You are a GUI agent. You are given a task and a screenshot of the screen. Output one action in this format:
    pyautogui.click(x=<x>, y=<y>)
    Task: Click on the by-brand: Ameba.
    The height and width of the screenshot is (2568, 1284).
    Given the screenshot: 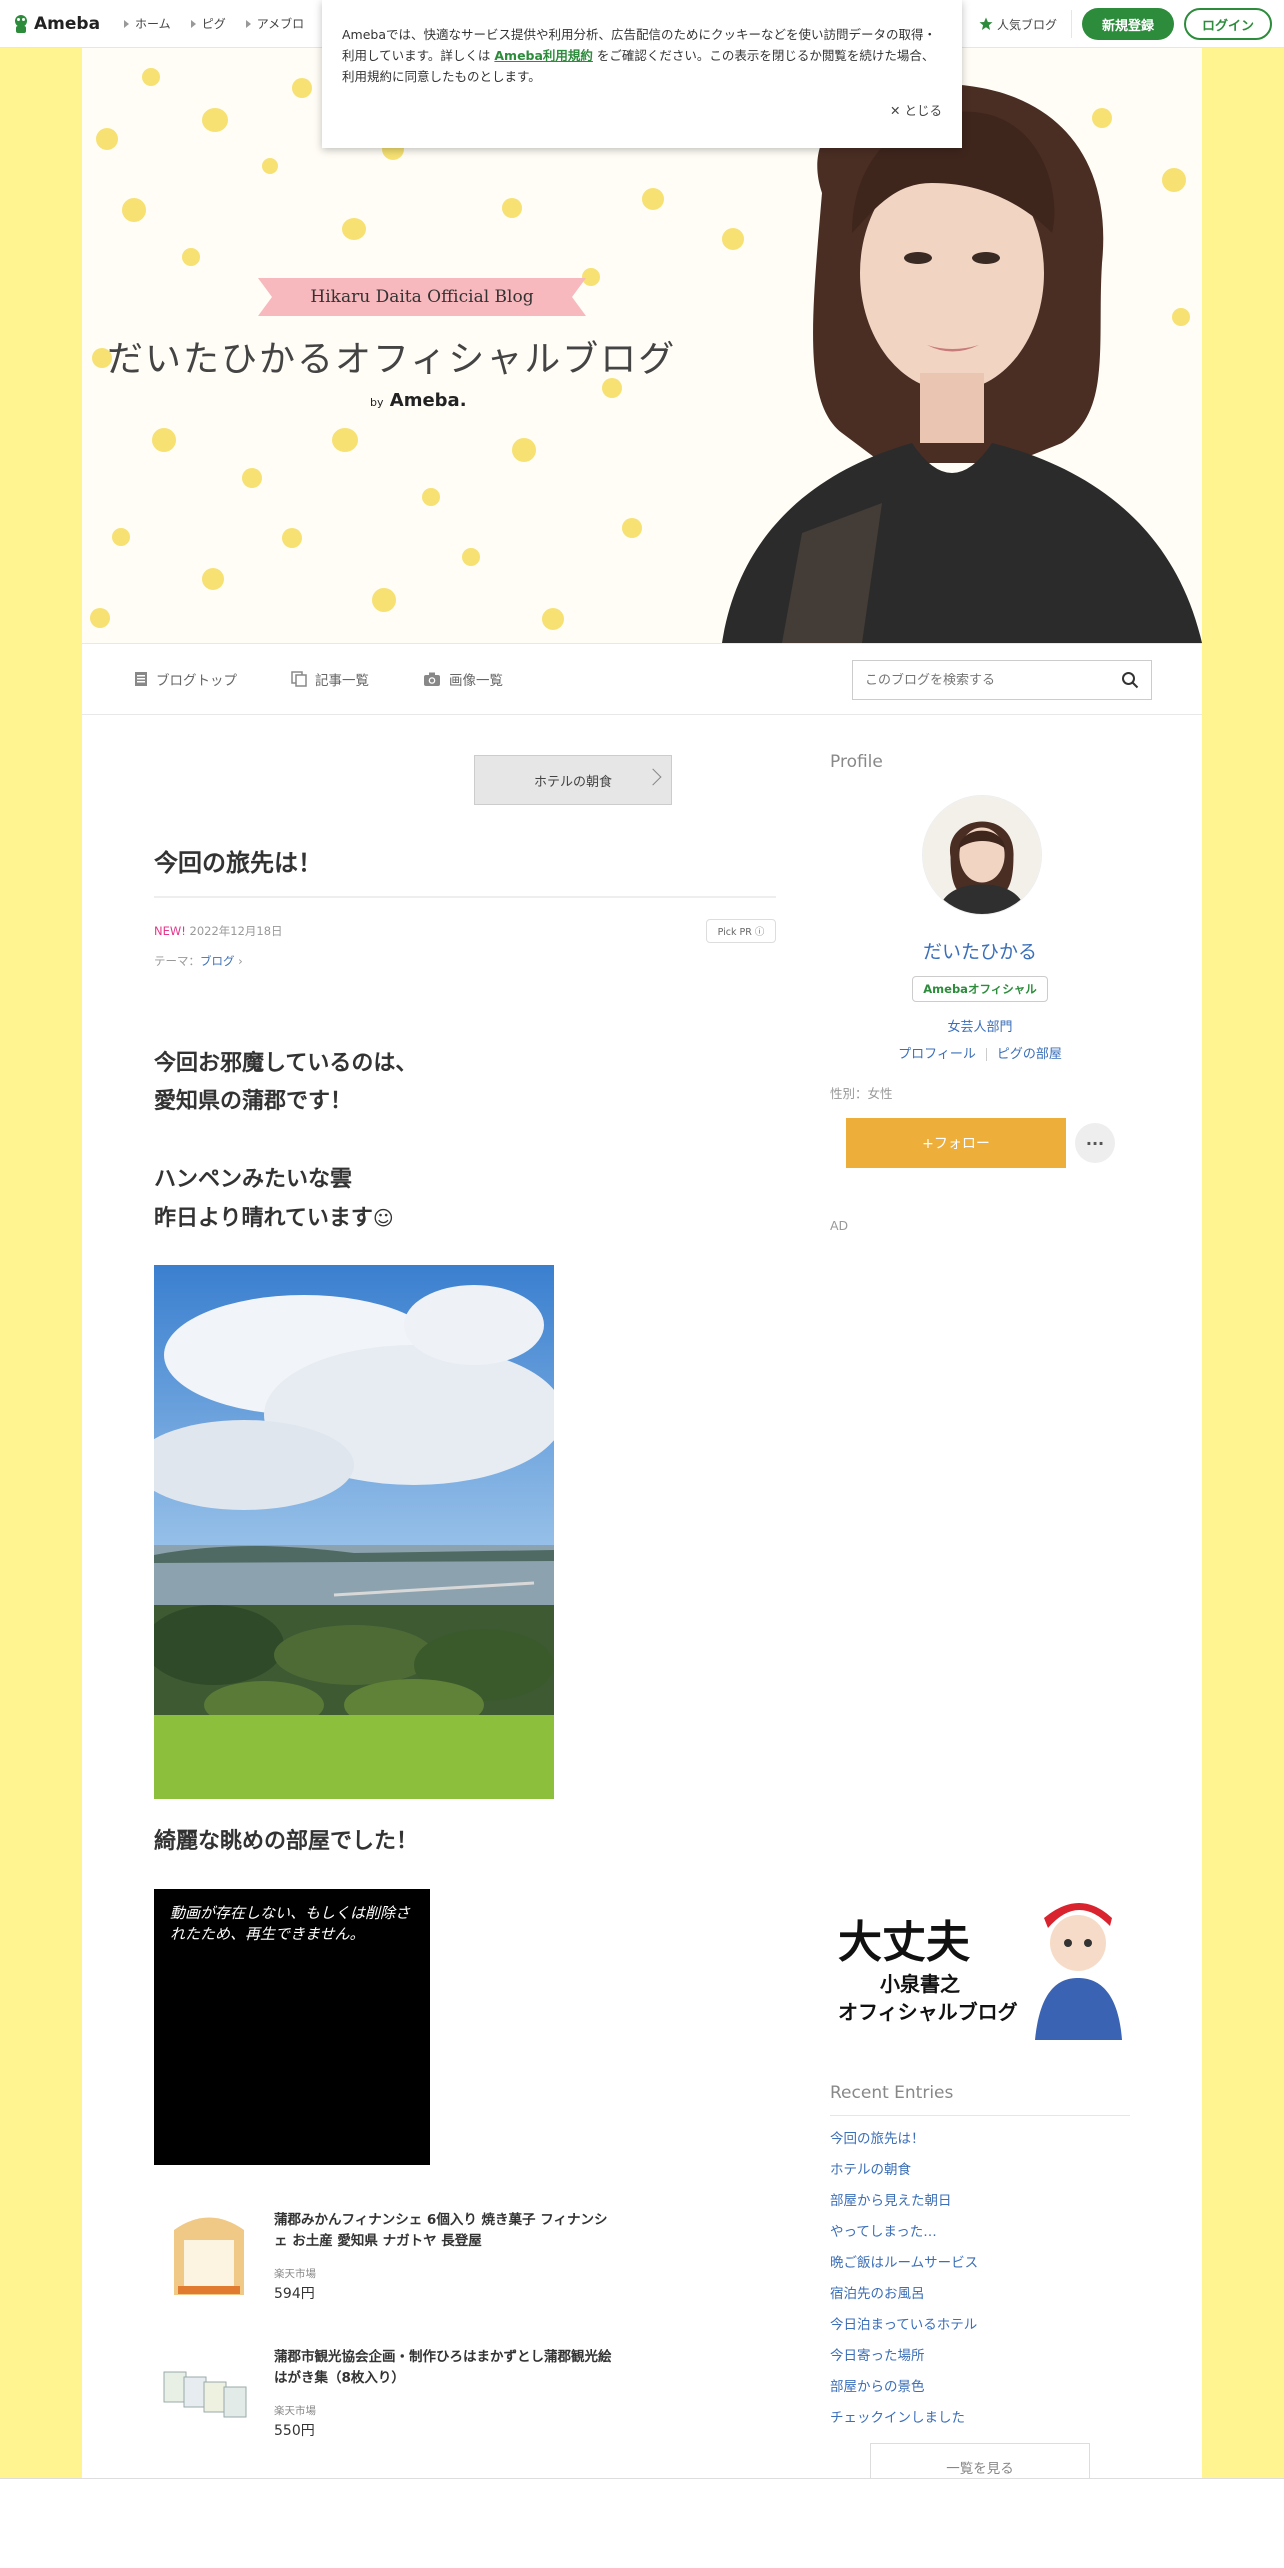 What is the action you would take?
    pyautogui.click(x=428, y=400)
    